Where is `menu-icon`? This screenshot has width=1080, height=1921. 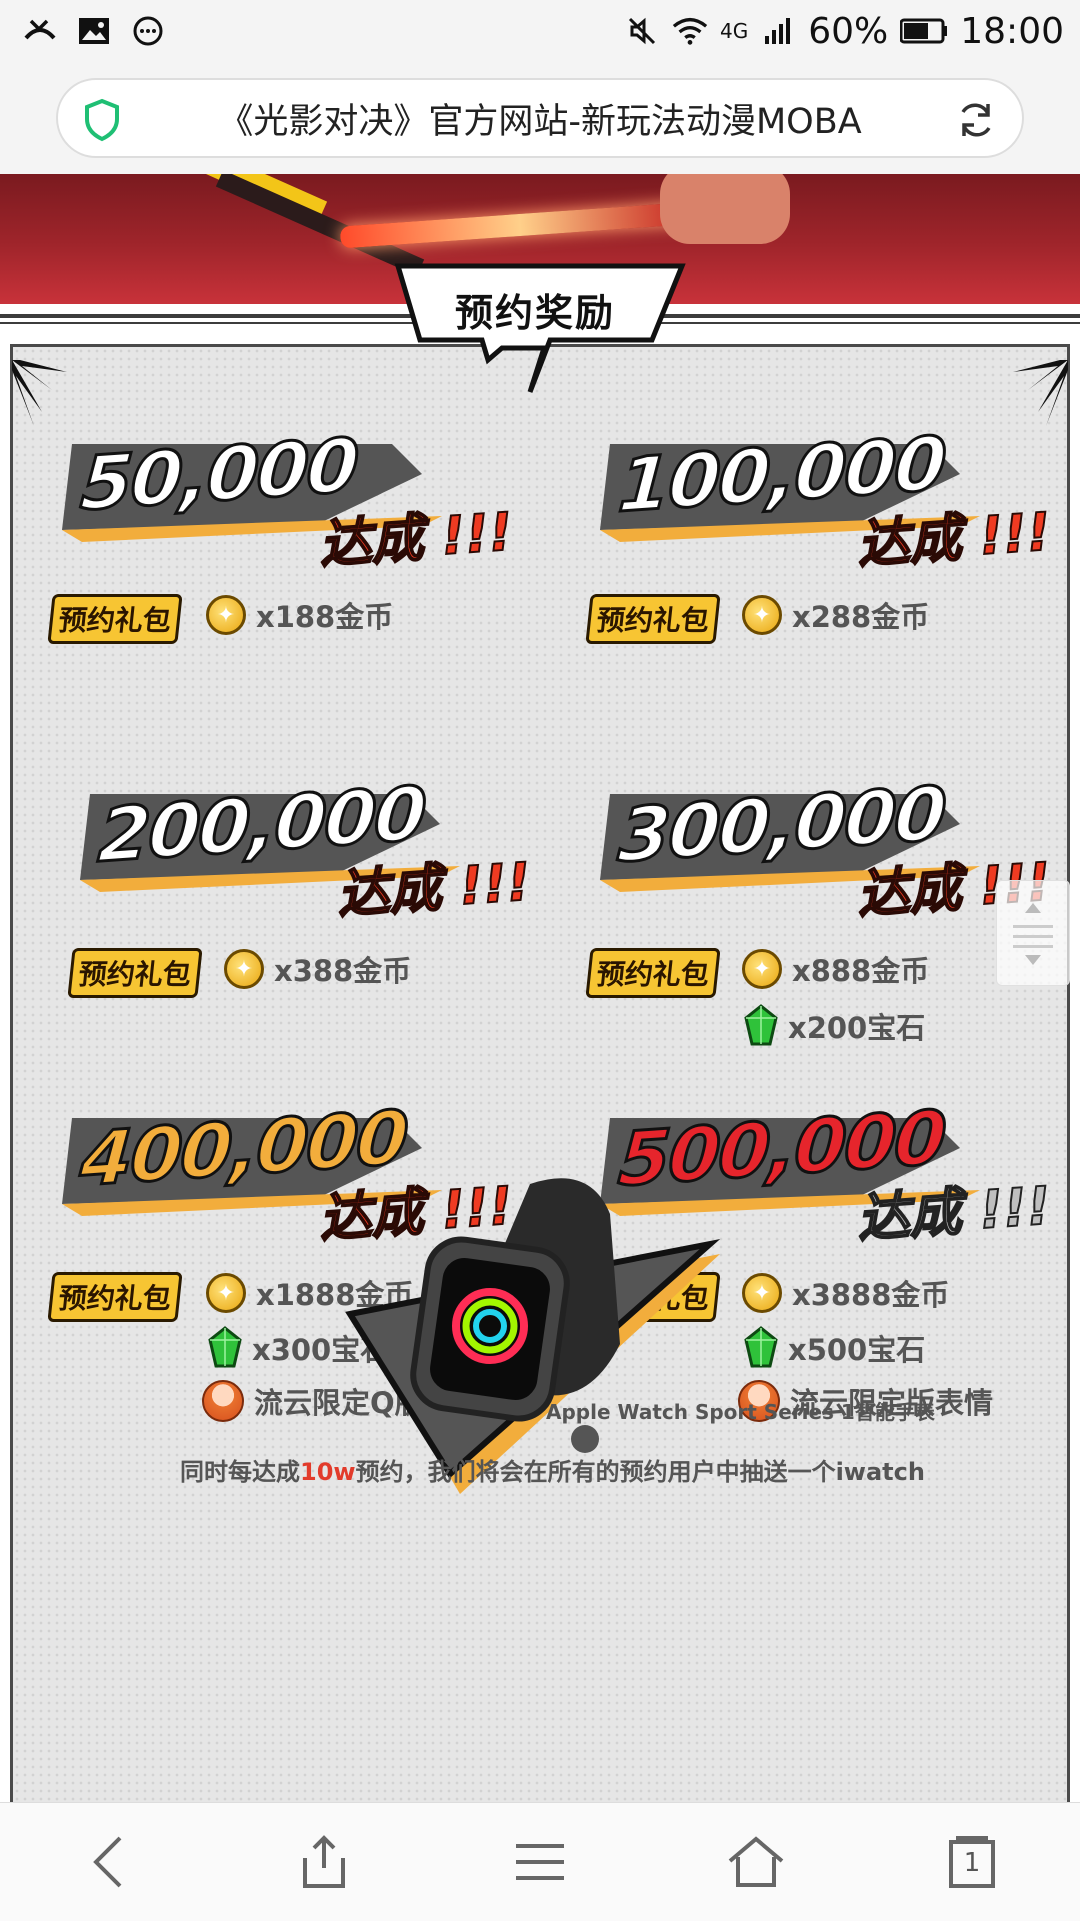 menu-icon is located at coordinates (540, 1862).